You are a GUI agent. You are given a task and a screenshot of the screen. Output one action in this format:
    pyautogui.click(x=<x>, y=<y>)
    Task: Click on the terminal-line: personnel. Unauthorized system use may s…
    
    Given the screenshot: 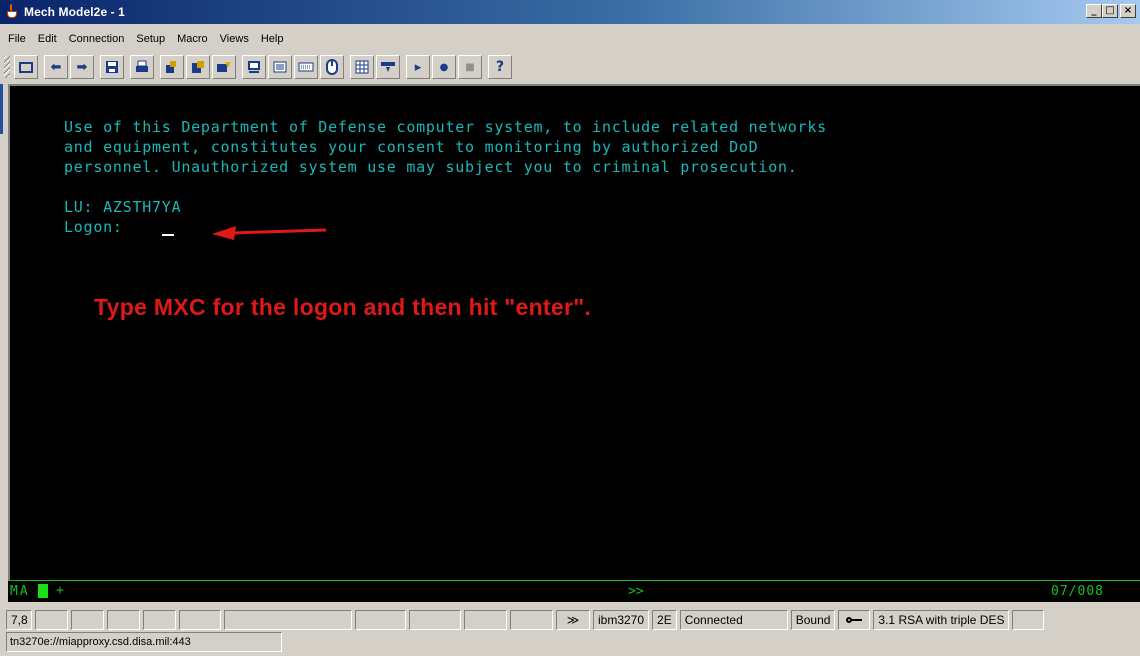 What is the action you would take?
    pyautogui.click(x=431, y=167)
    